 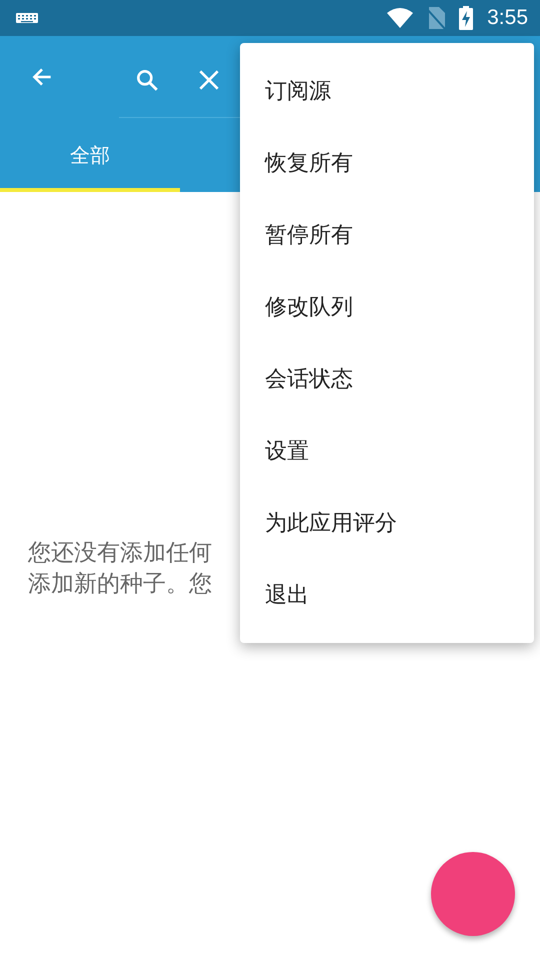 I want to click on status-time: 3:55, so click(x=507, y=18).